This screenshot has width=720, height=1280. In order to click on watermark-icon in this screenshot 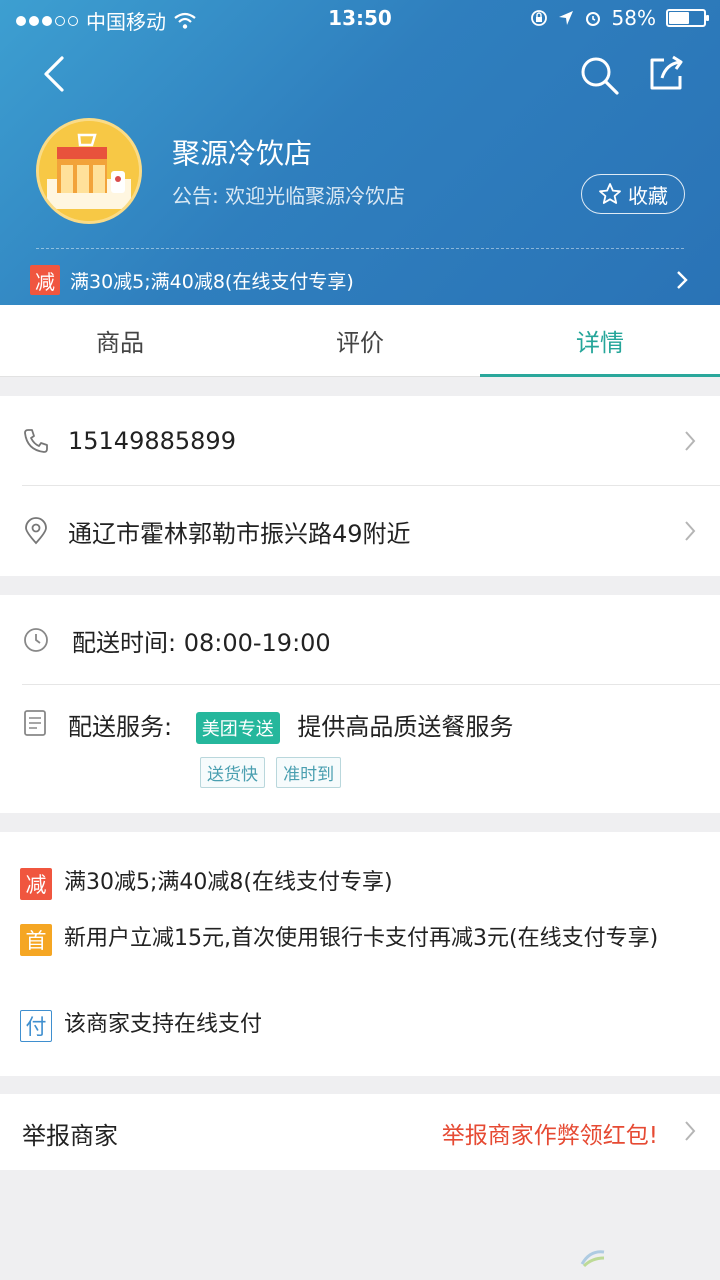, I will do `click(592, 1259)`.